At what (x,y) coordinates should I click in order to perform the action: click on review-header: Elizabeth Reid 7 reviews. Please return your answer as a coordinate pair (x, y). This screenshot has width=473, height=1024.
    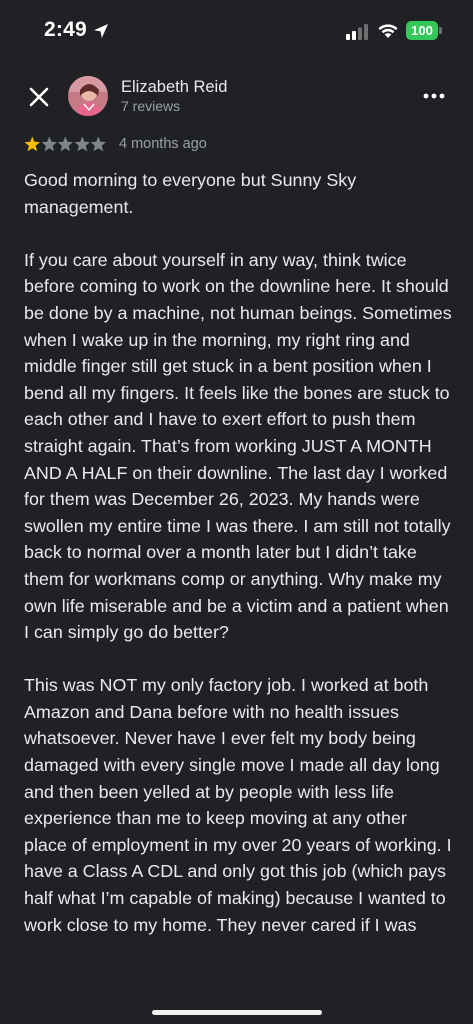
    Looking at the image, I should click on (236, 98).